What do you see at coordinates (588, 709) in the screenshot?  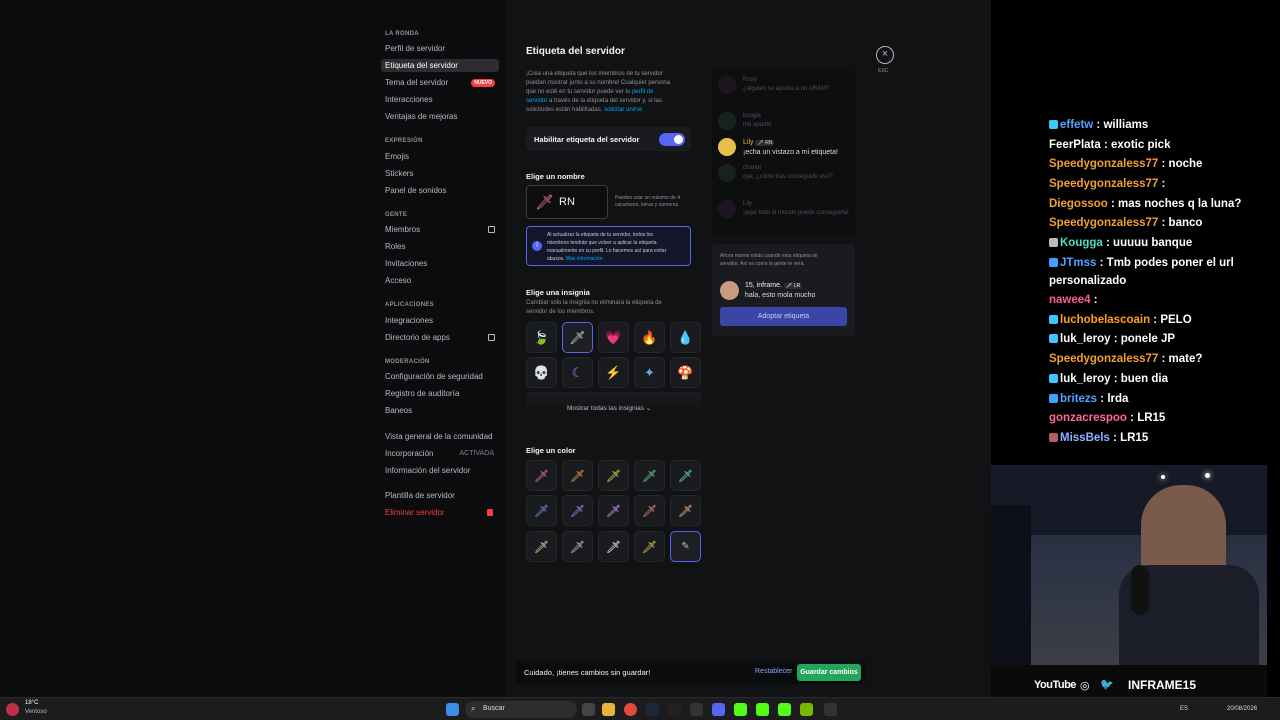 I see `task-view-icon` at bounding box center [588, 709].